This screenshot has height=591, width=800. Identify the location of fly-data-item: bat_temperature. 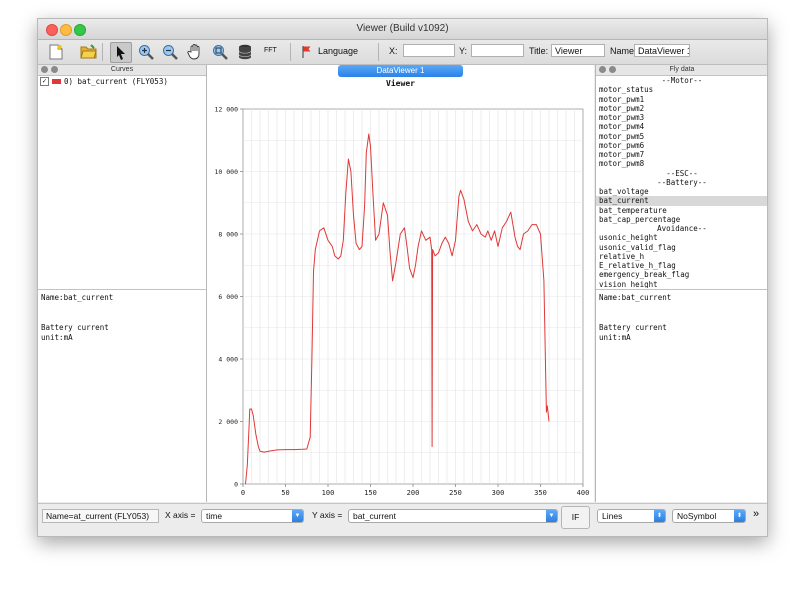
(681, 210).